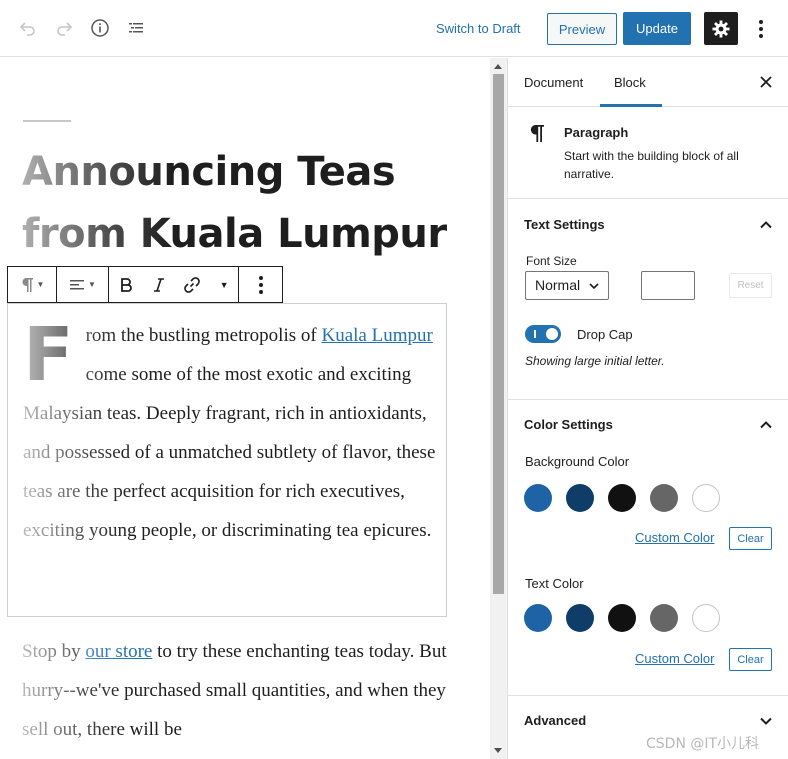 Image resolution: width=788 pixels, height=759 pixels. I want to click on block-toolbar: ▼ ▼ ▼, so click(145, 284).